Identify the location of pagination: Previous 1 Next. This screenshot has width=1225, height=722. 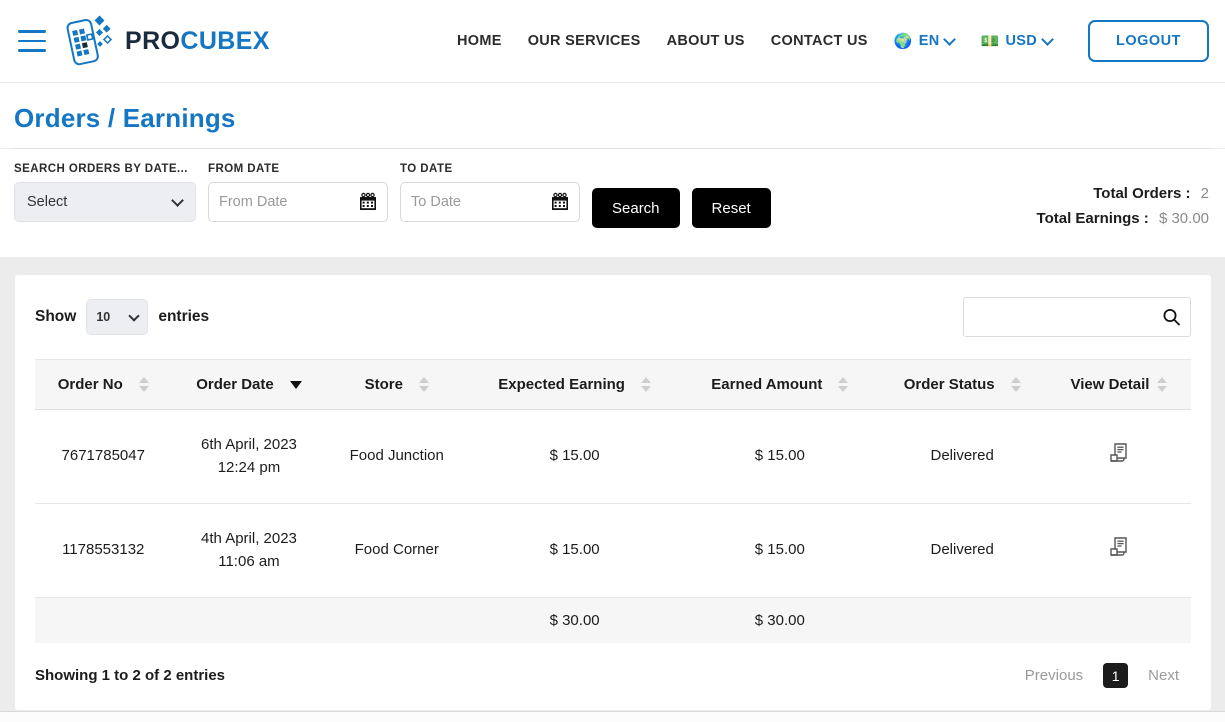
(1102, 675).